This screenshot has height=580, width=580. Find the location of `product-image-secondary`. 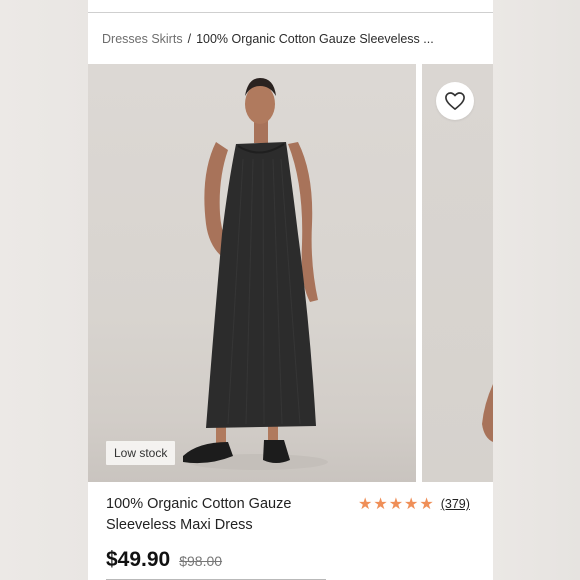

product-image-secondary is located at coordinates (457, 273).